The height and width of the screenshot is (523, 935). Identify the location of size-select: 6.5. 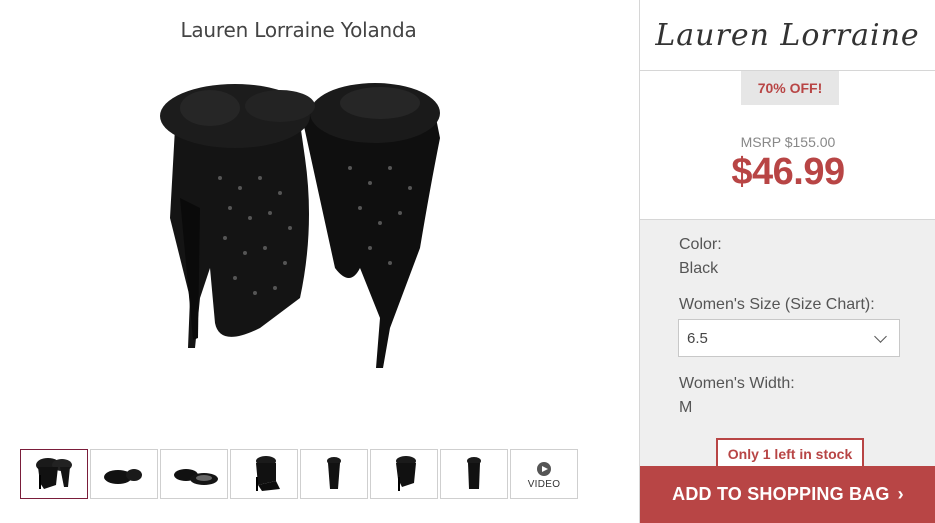
(789, 338).